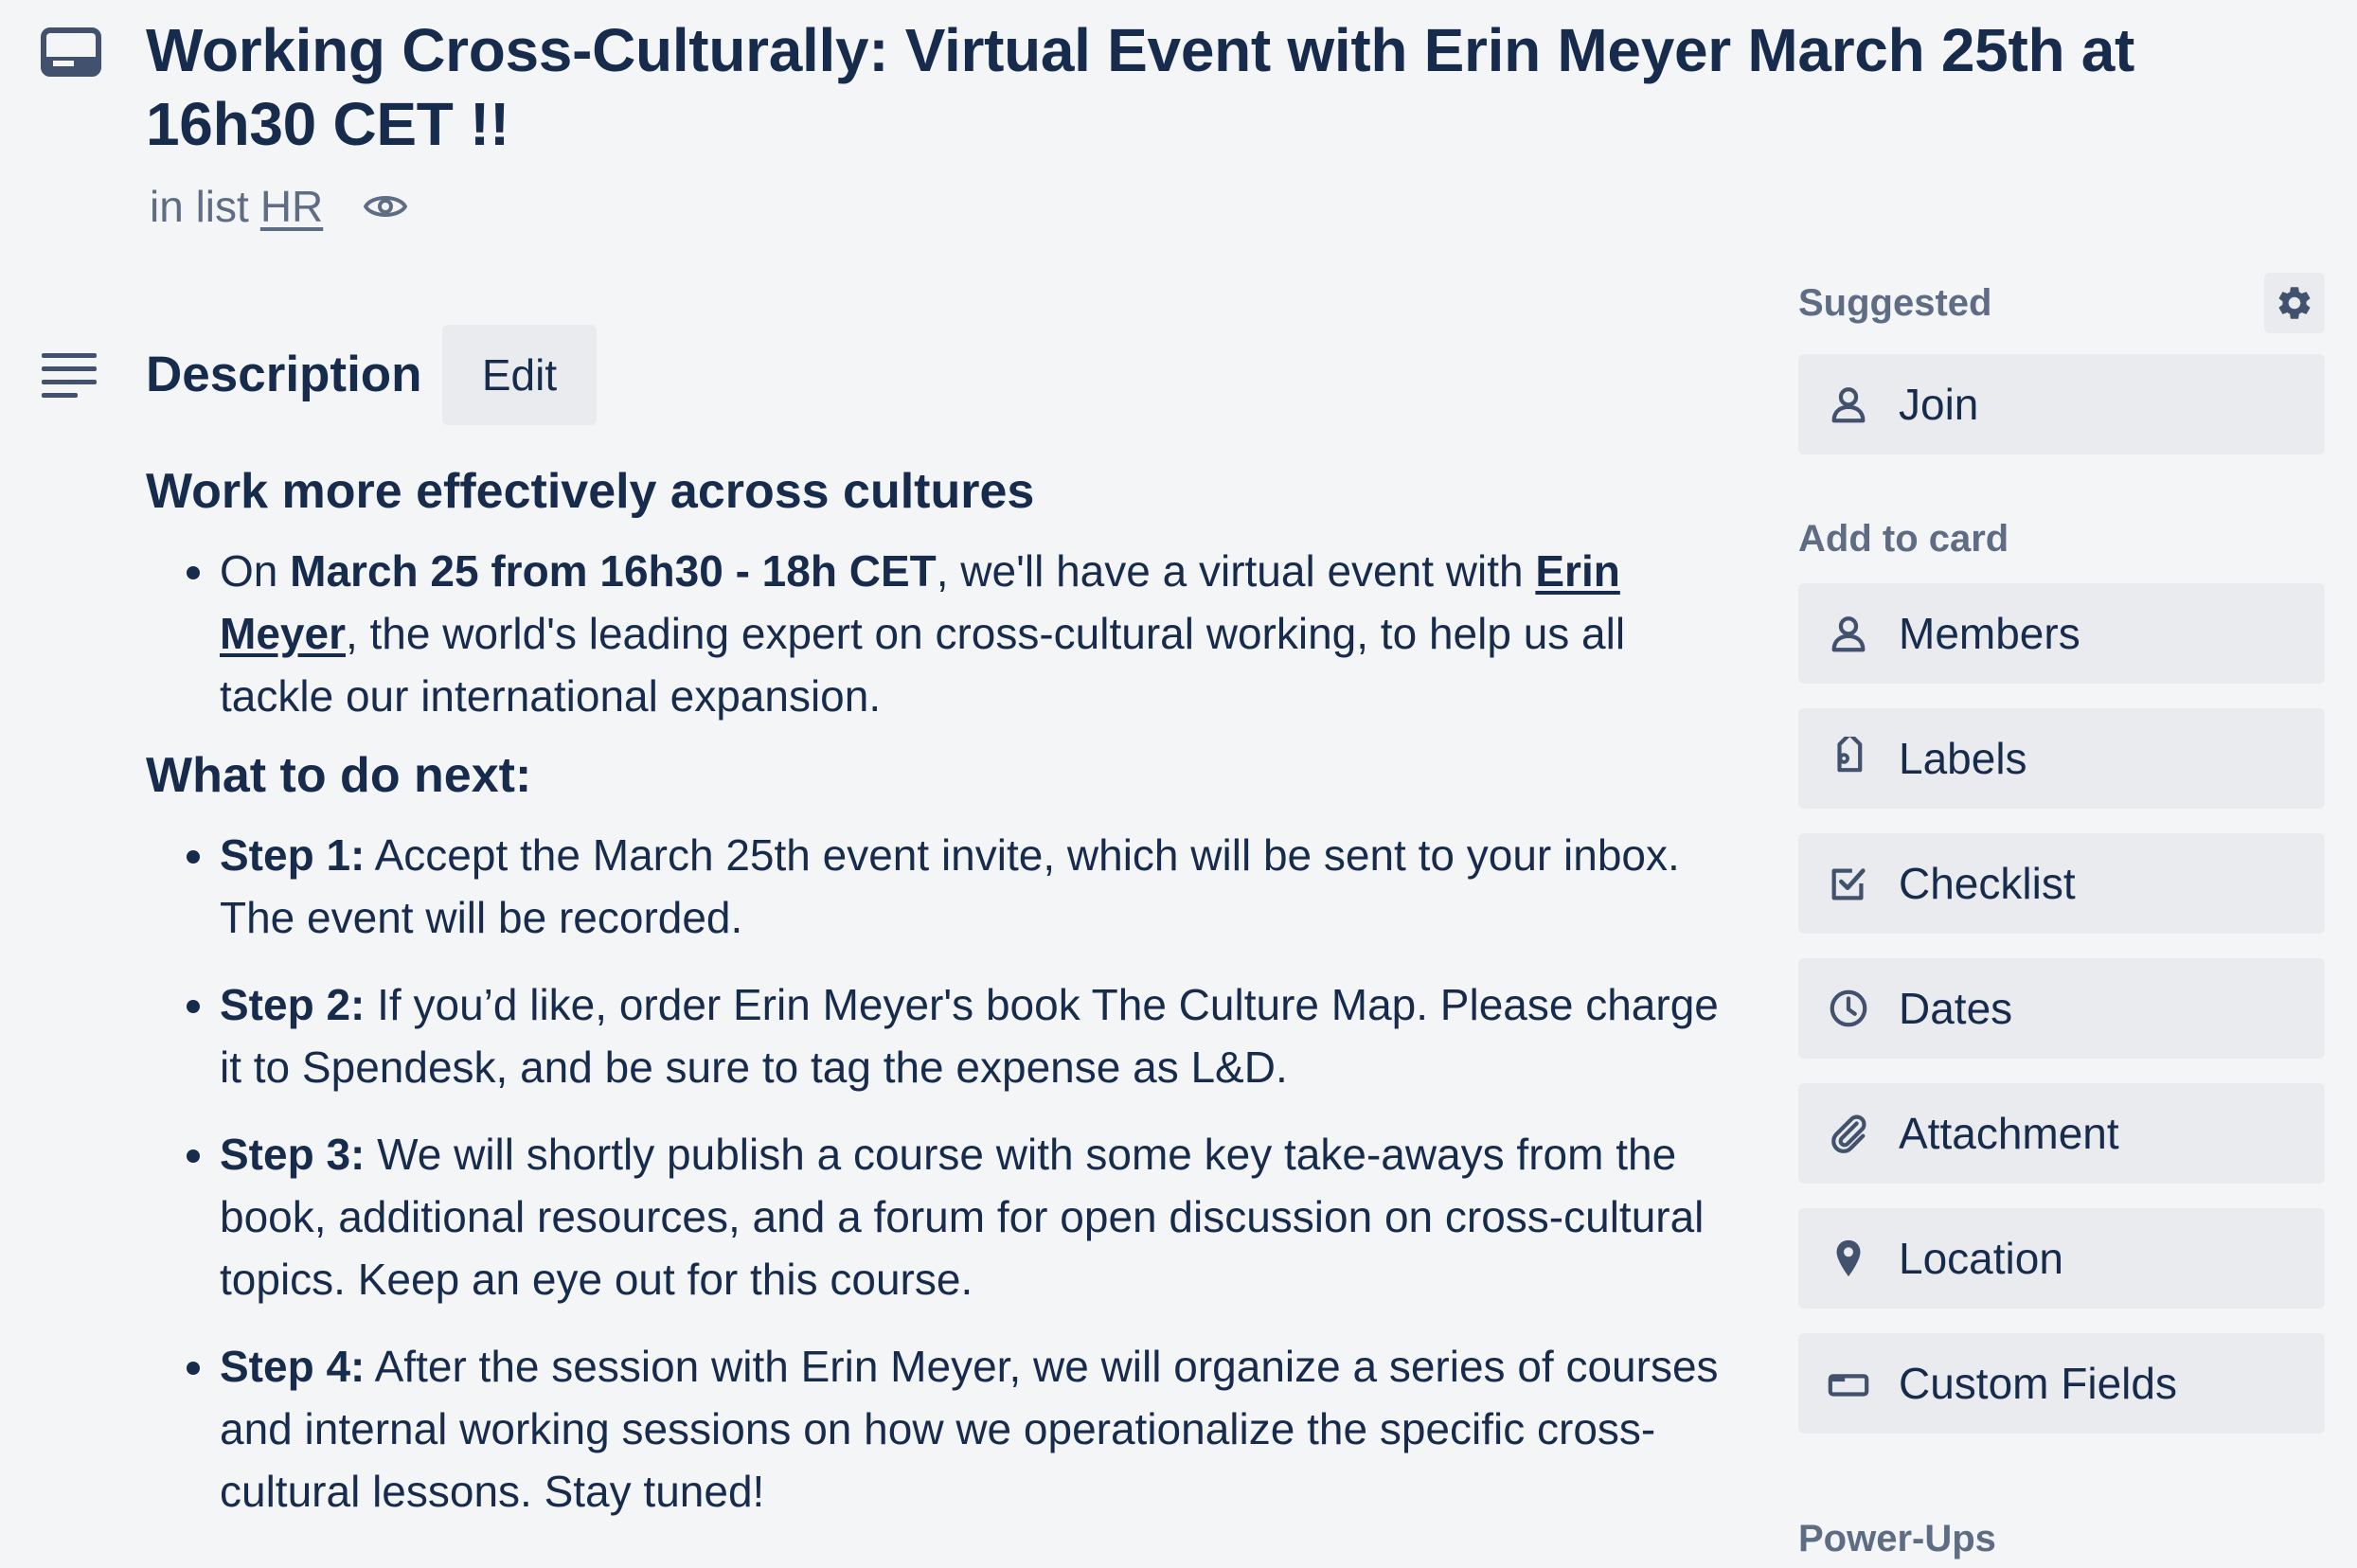  Describe the element at coordinates (339, 775) in the screenshot. I see `next-steps-heading: What to do next:` at that location.